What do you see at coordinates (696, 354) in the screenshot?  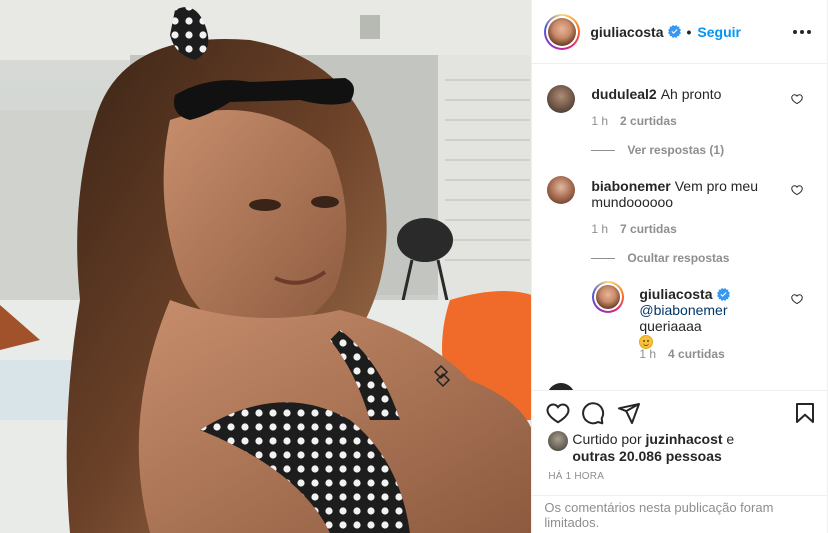 I see `reply-likes: 4 curtidas` at bounding box center [696, 354].